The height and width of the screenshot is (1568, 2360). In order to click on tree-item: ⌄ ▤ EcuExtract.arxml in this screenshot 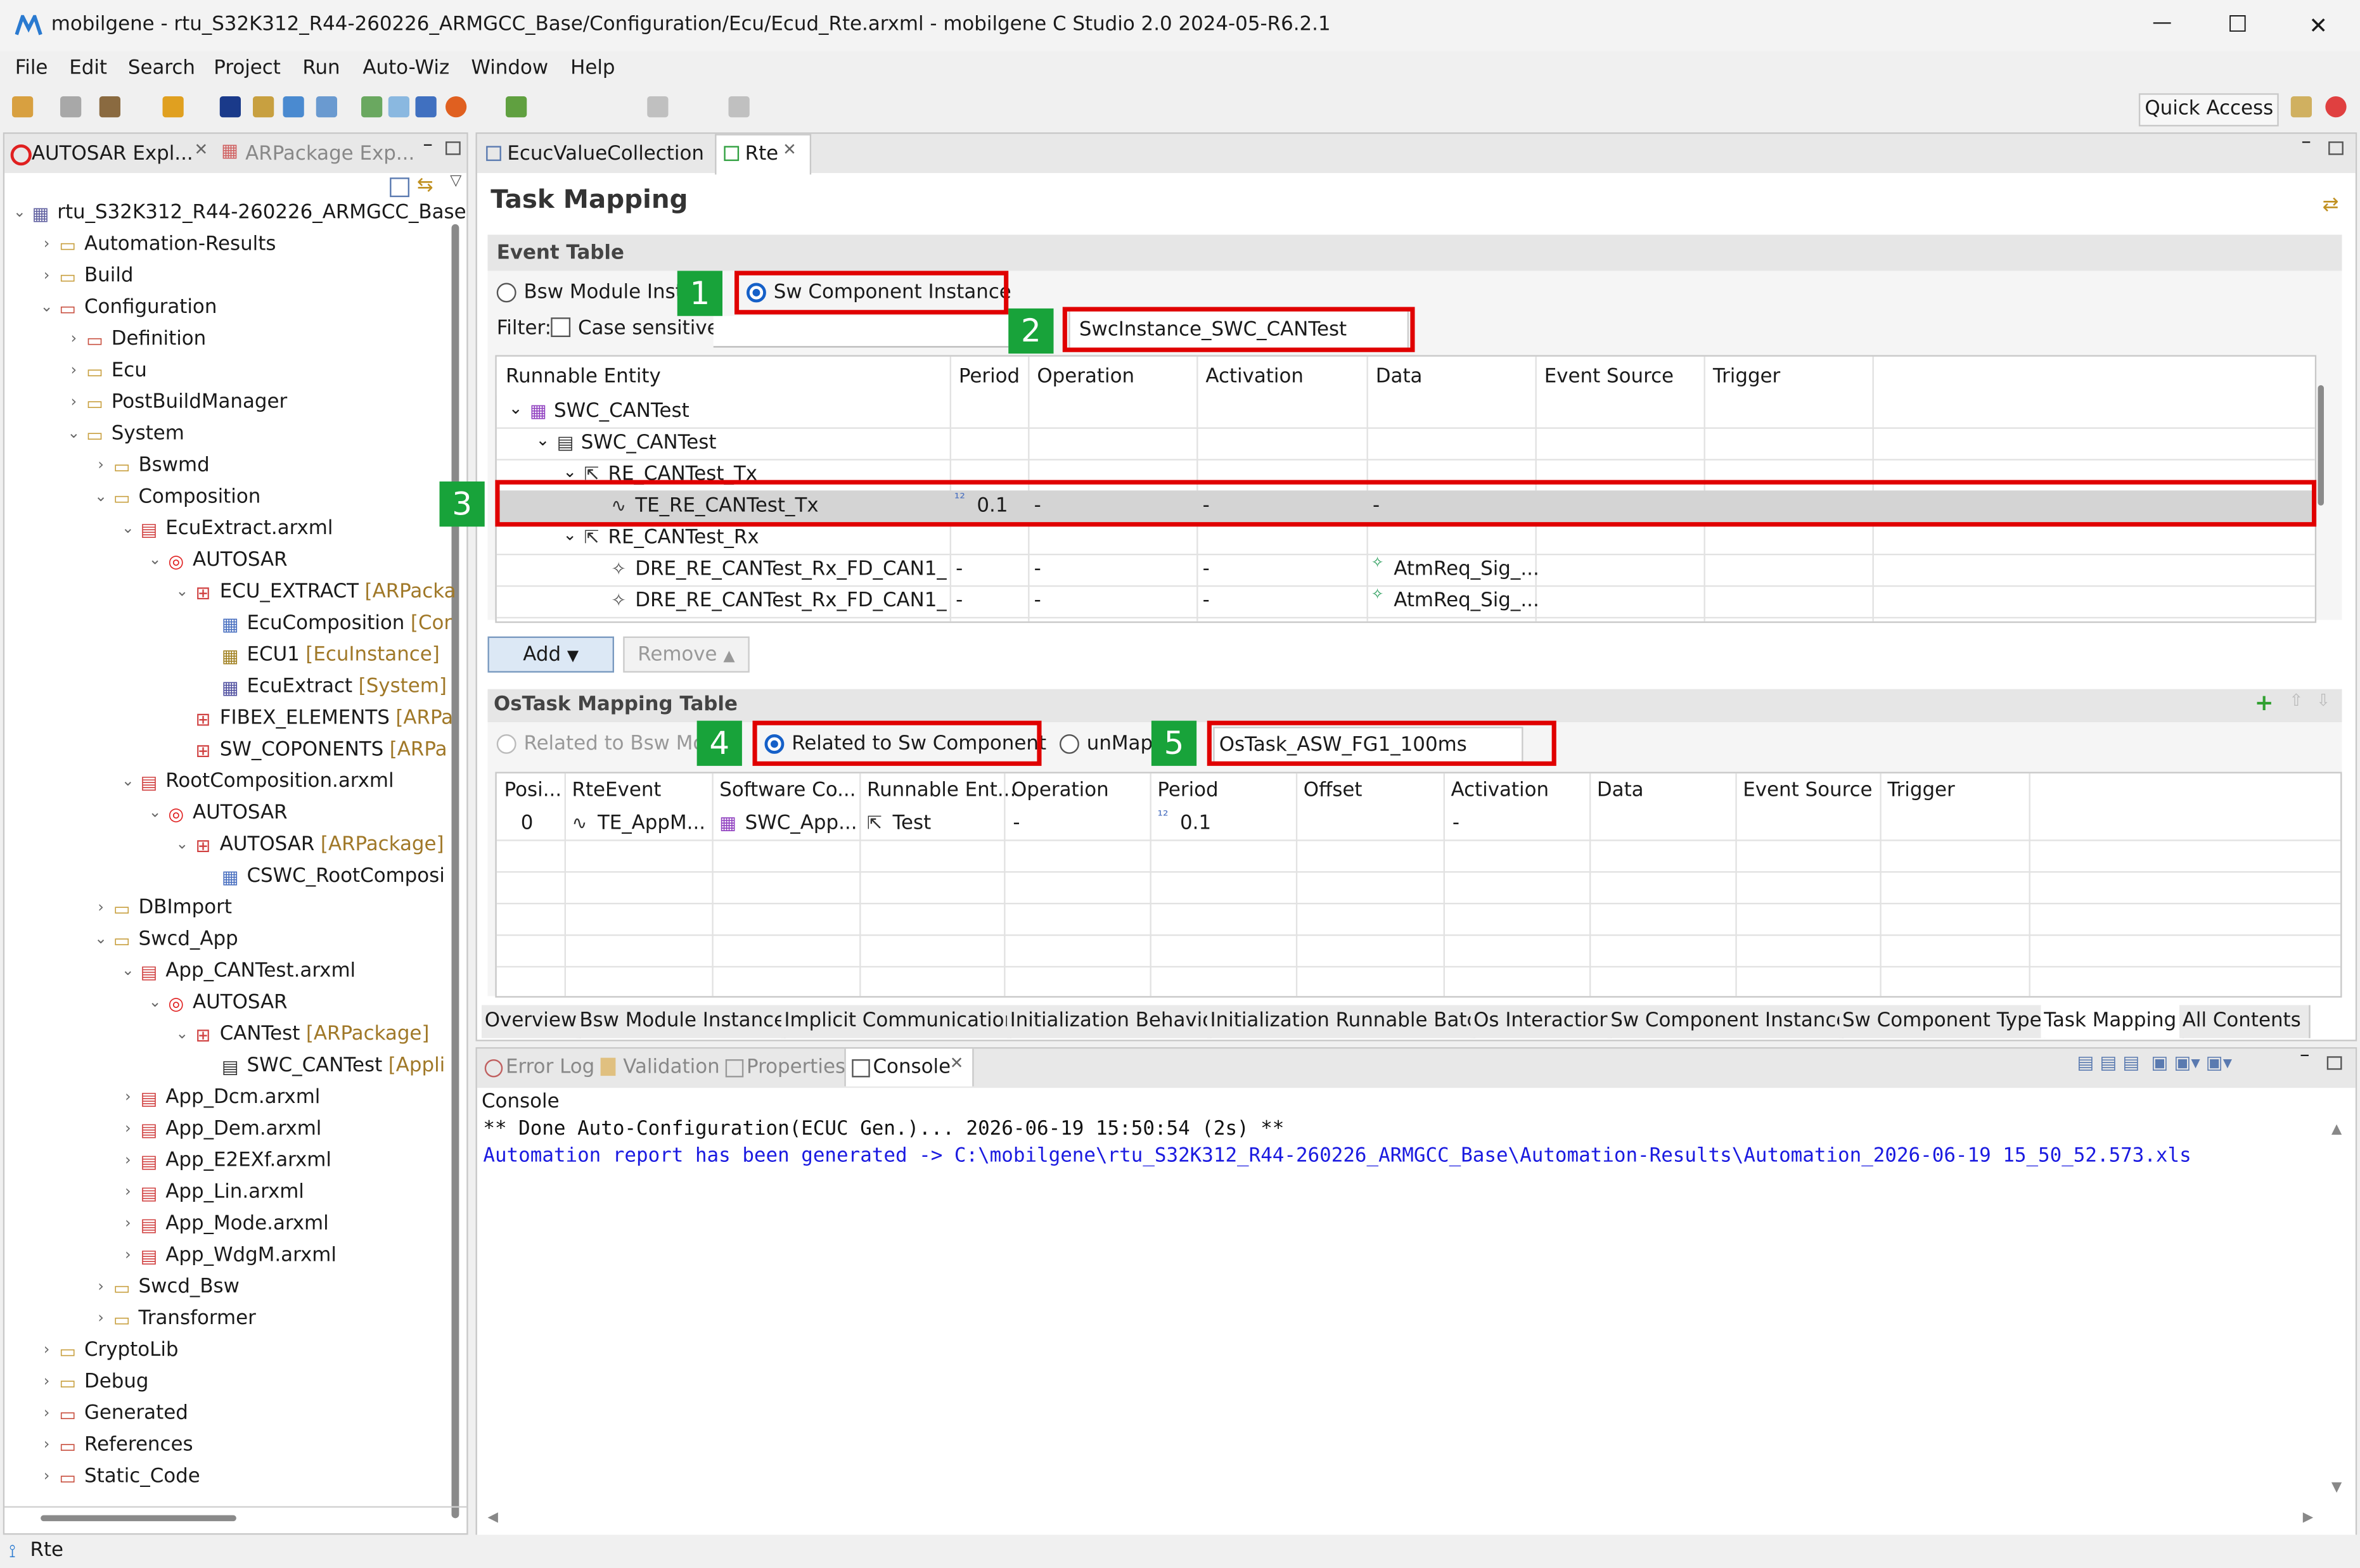, I will do `click(228, 529)`.